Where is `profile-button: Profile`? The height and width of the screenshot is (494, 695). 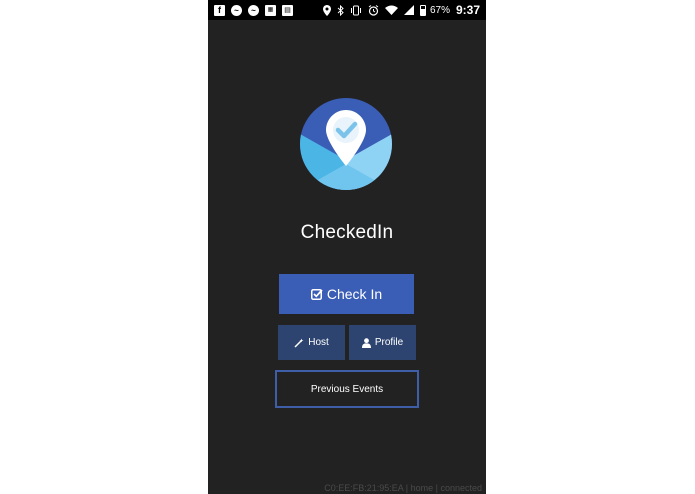
profile-button: Profile is located at coordinates (382, 342).